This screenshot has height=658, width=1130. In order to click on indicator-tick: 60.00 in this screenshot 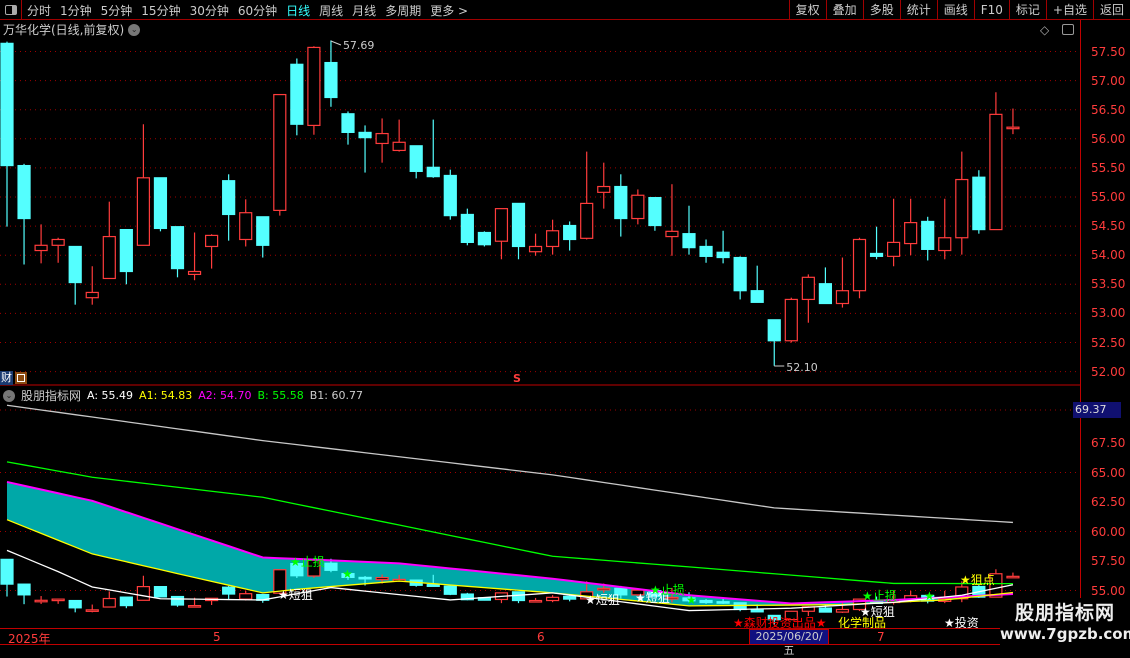, I will do `click(1108, 531)`.